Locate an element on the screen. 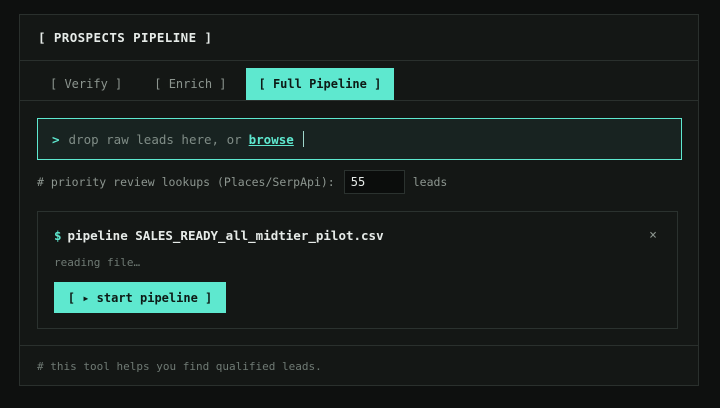 This screenshot has height=408, width=720. start-pipeline-button: [ ▸ start pipeline ] is located at coordinates (140, 297).